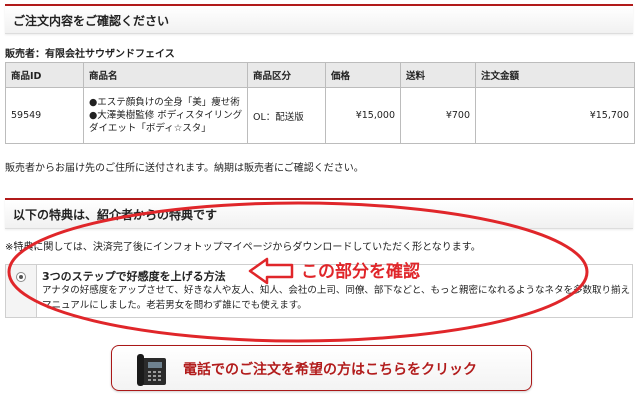 The image size is (640, 401). What do you see at coordinates (360, 272) in the screenshot?
I see `annotation-text: この部分を確認` at bounding box center [360, 272].